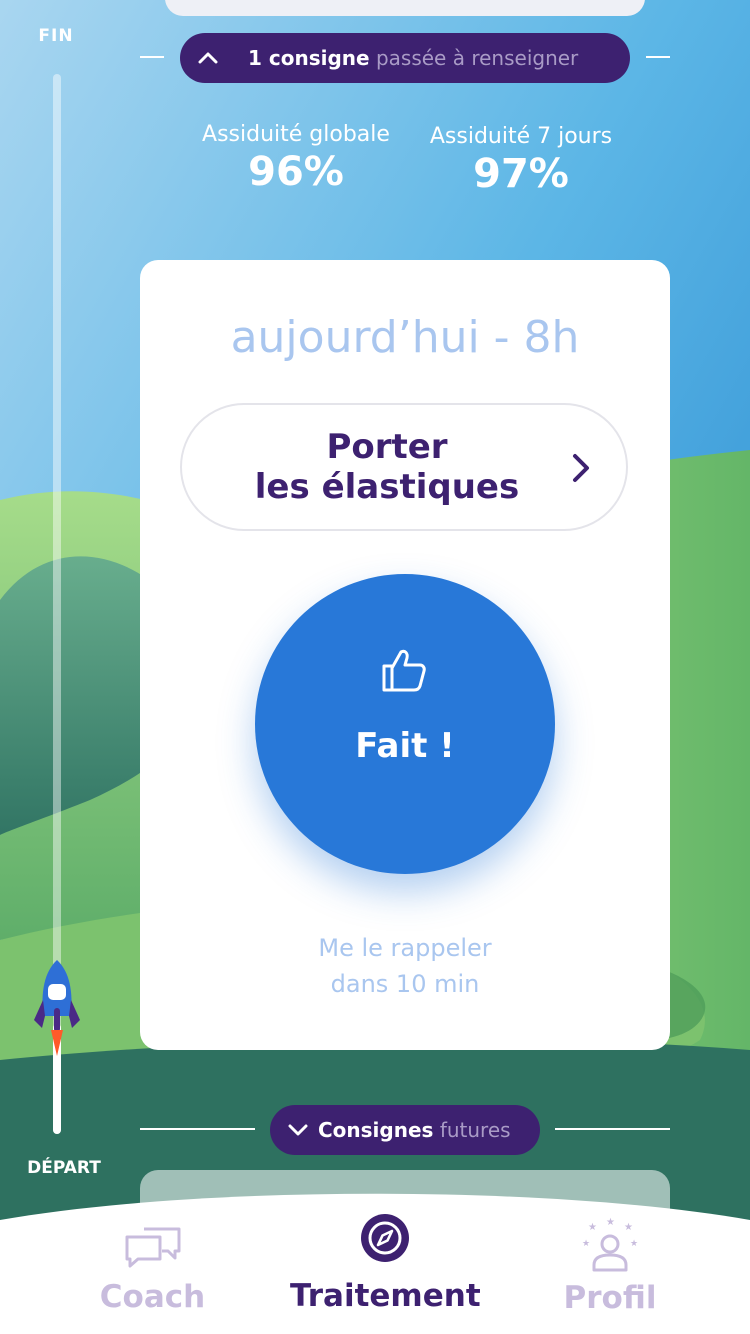 This screenshot has height=1334, width=750. What do you see at coordinates (309, 58) in the screenshot?
I see `past-count-label: 1 consigne` at bounding box center [309, 58].